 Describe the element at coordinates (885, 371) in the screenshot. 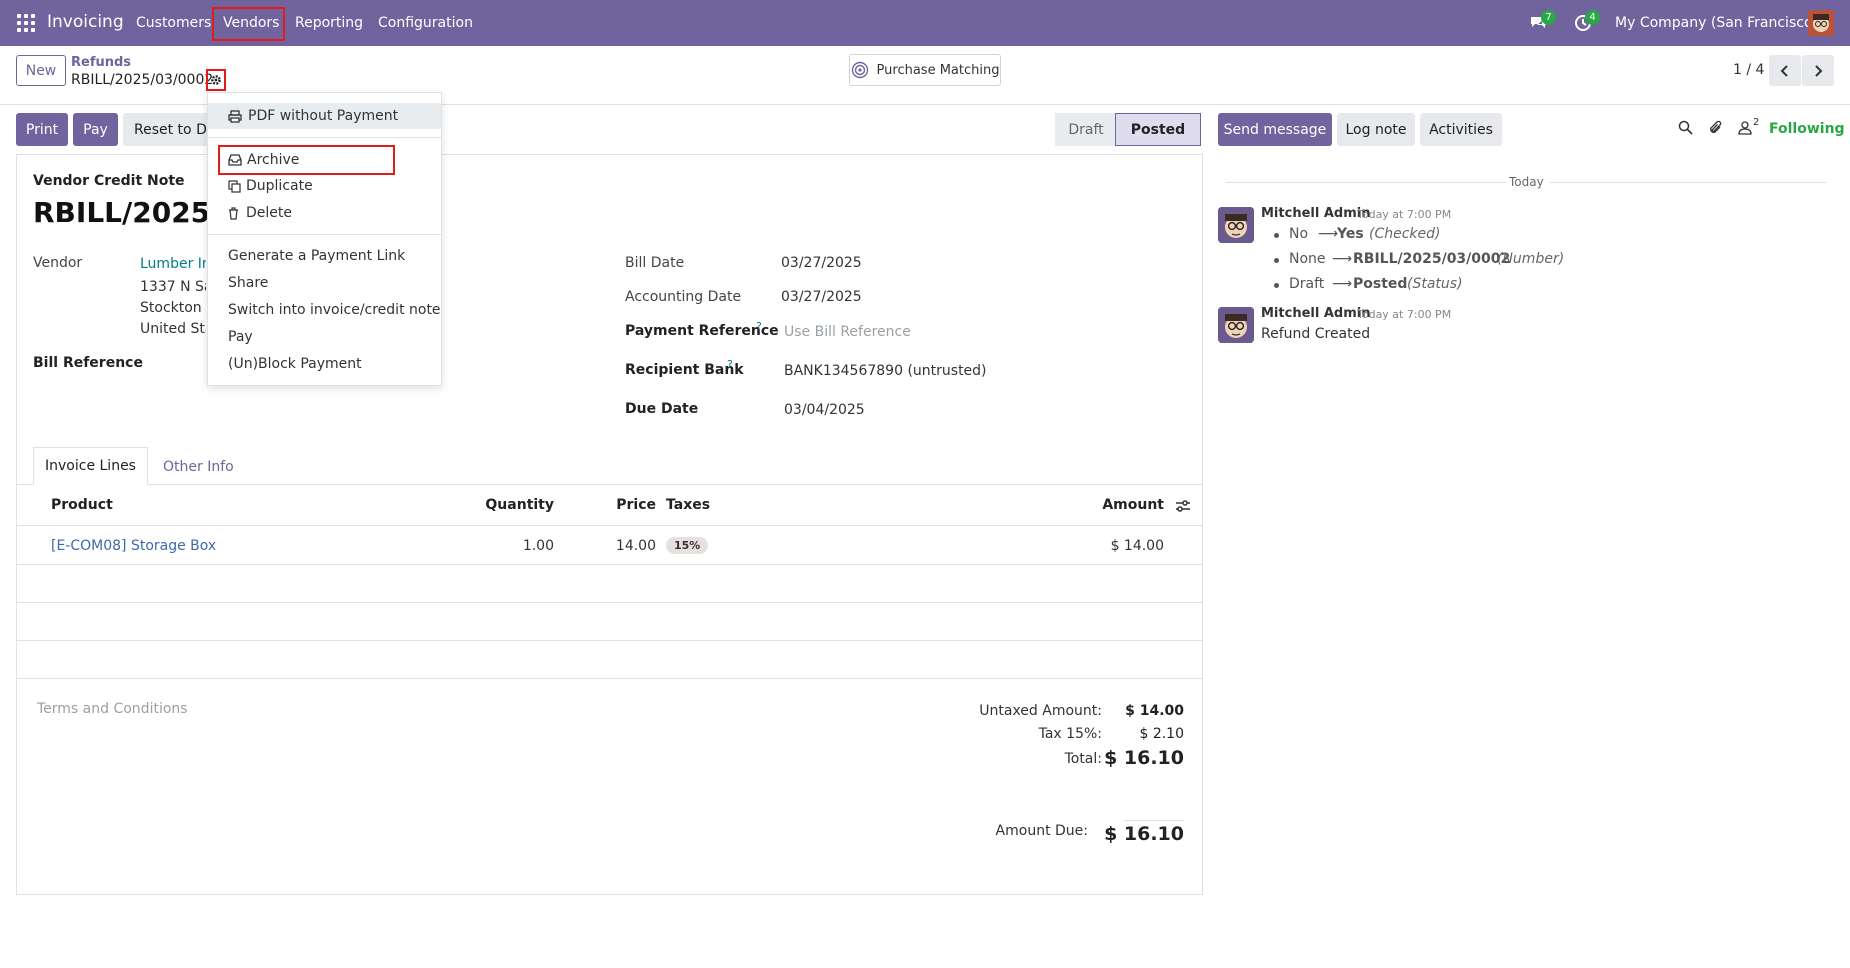

I see `recipient-bank-value: BANK134567890 (untrusted)` at that location.